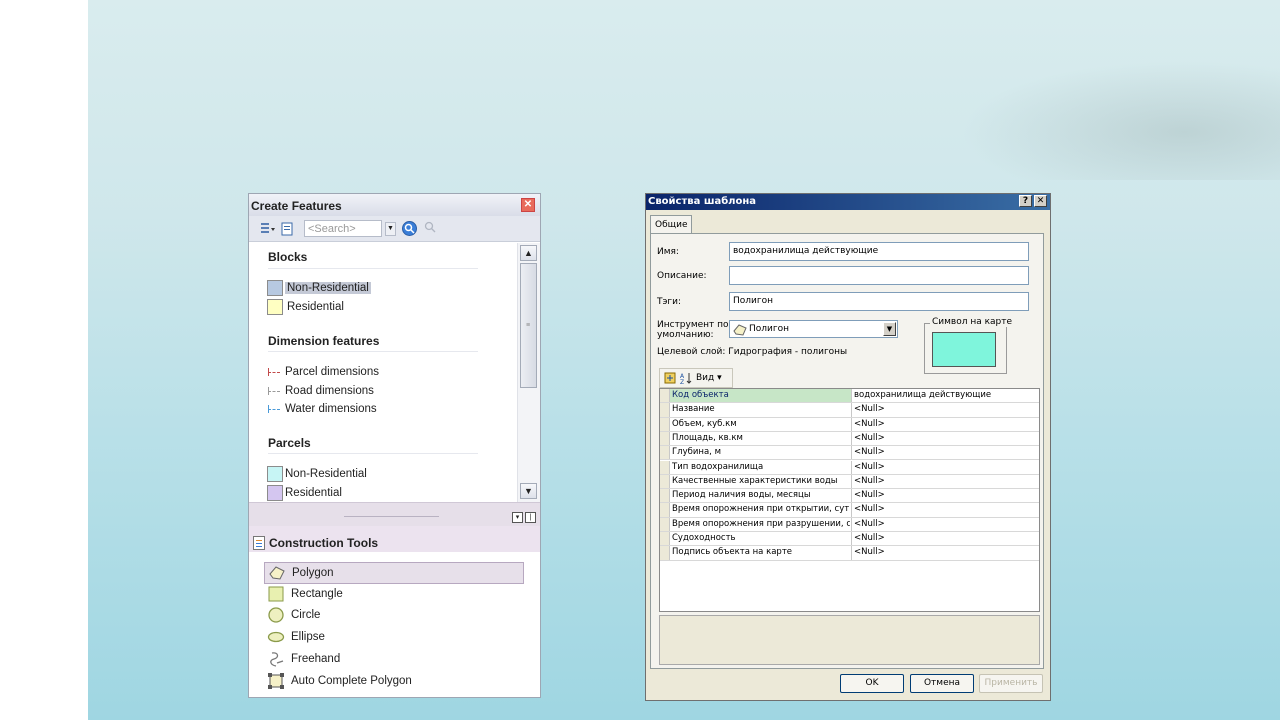 The image size is (1280, 720). I want to click on chevron-down-icon: ▼, so click(889, 329).